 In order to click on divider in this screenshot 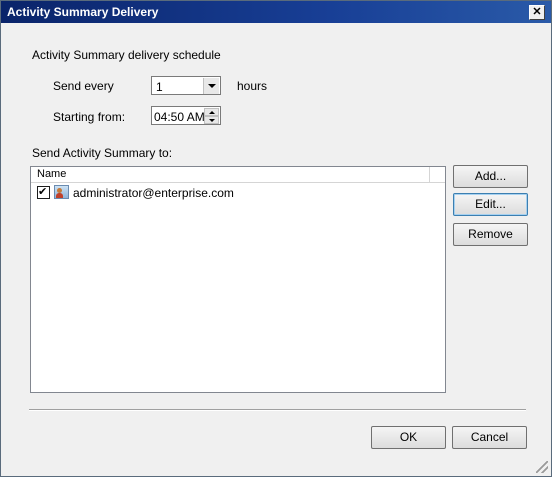, I will do `click(277, 410)`.